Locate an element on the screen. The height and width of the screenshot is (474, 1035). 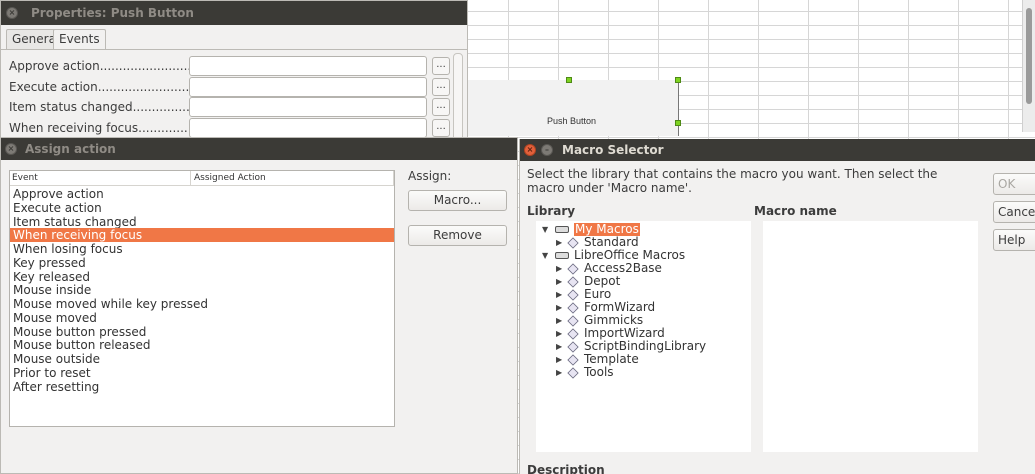
list-item: Key released is located at coordinates (202, 277).